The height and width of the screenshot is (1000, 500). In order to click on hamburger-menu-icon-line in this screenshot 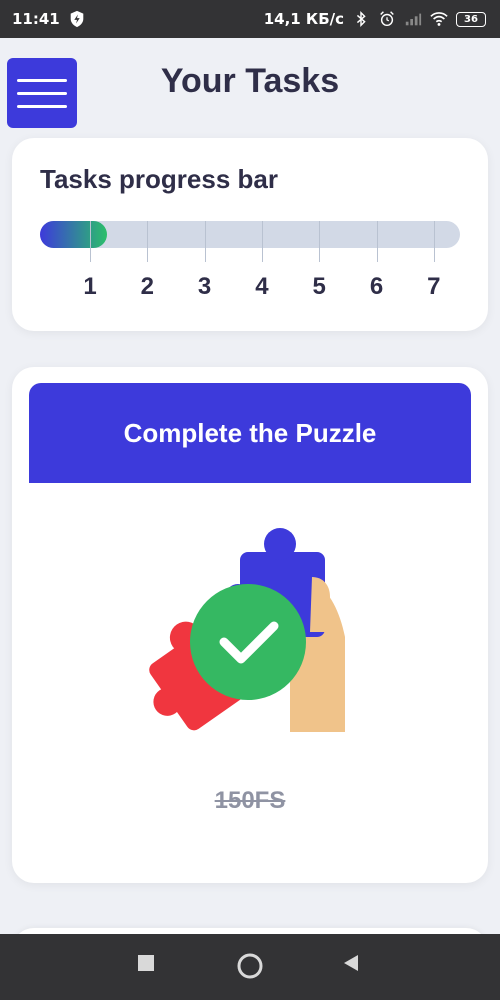, I will do `click(42, 106)`.